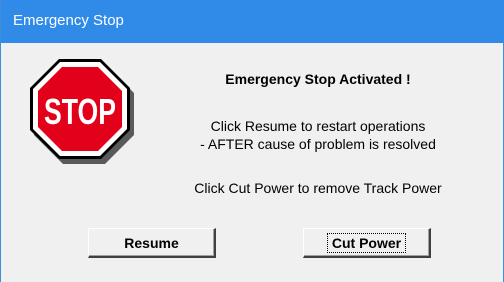 The width and height of the screenshot is (504, 282). Describe the element at coordinates (318, 144) in the screenshot. I see `message-after-line: - AFTER cause of problem is resolved` at that location.